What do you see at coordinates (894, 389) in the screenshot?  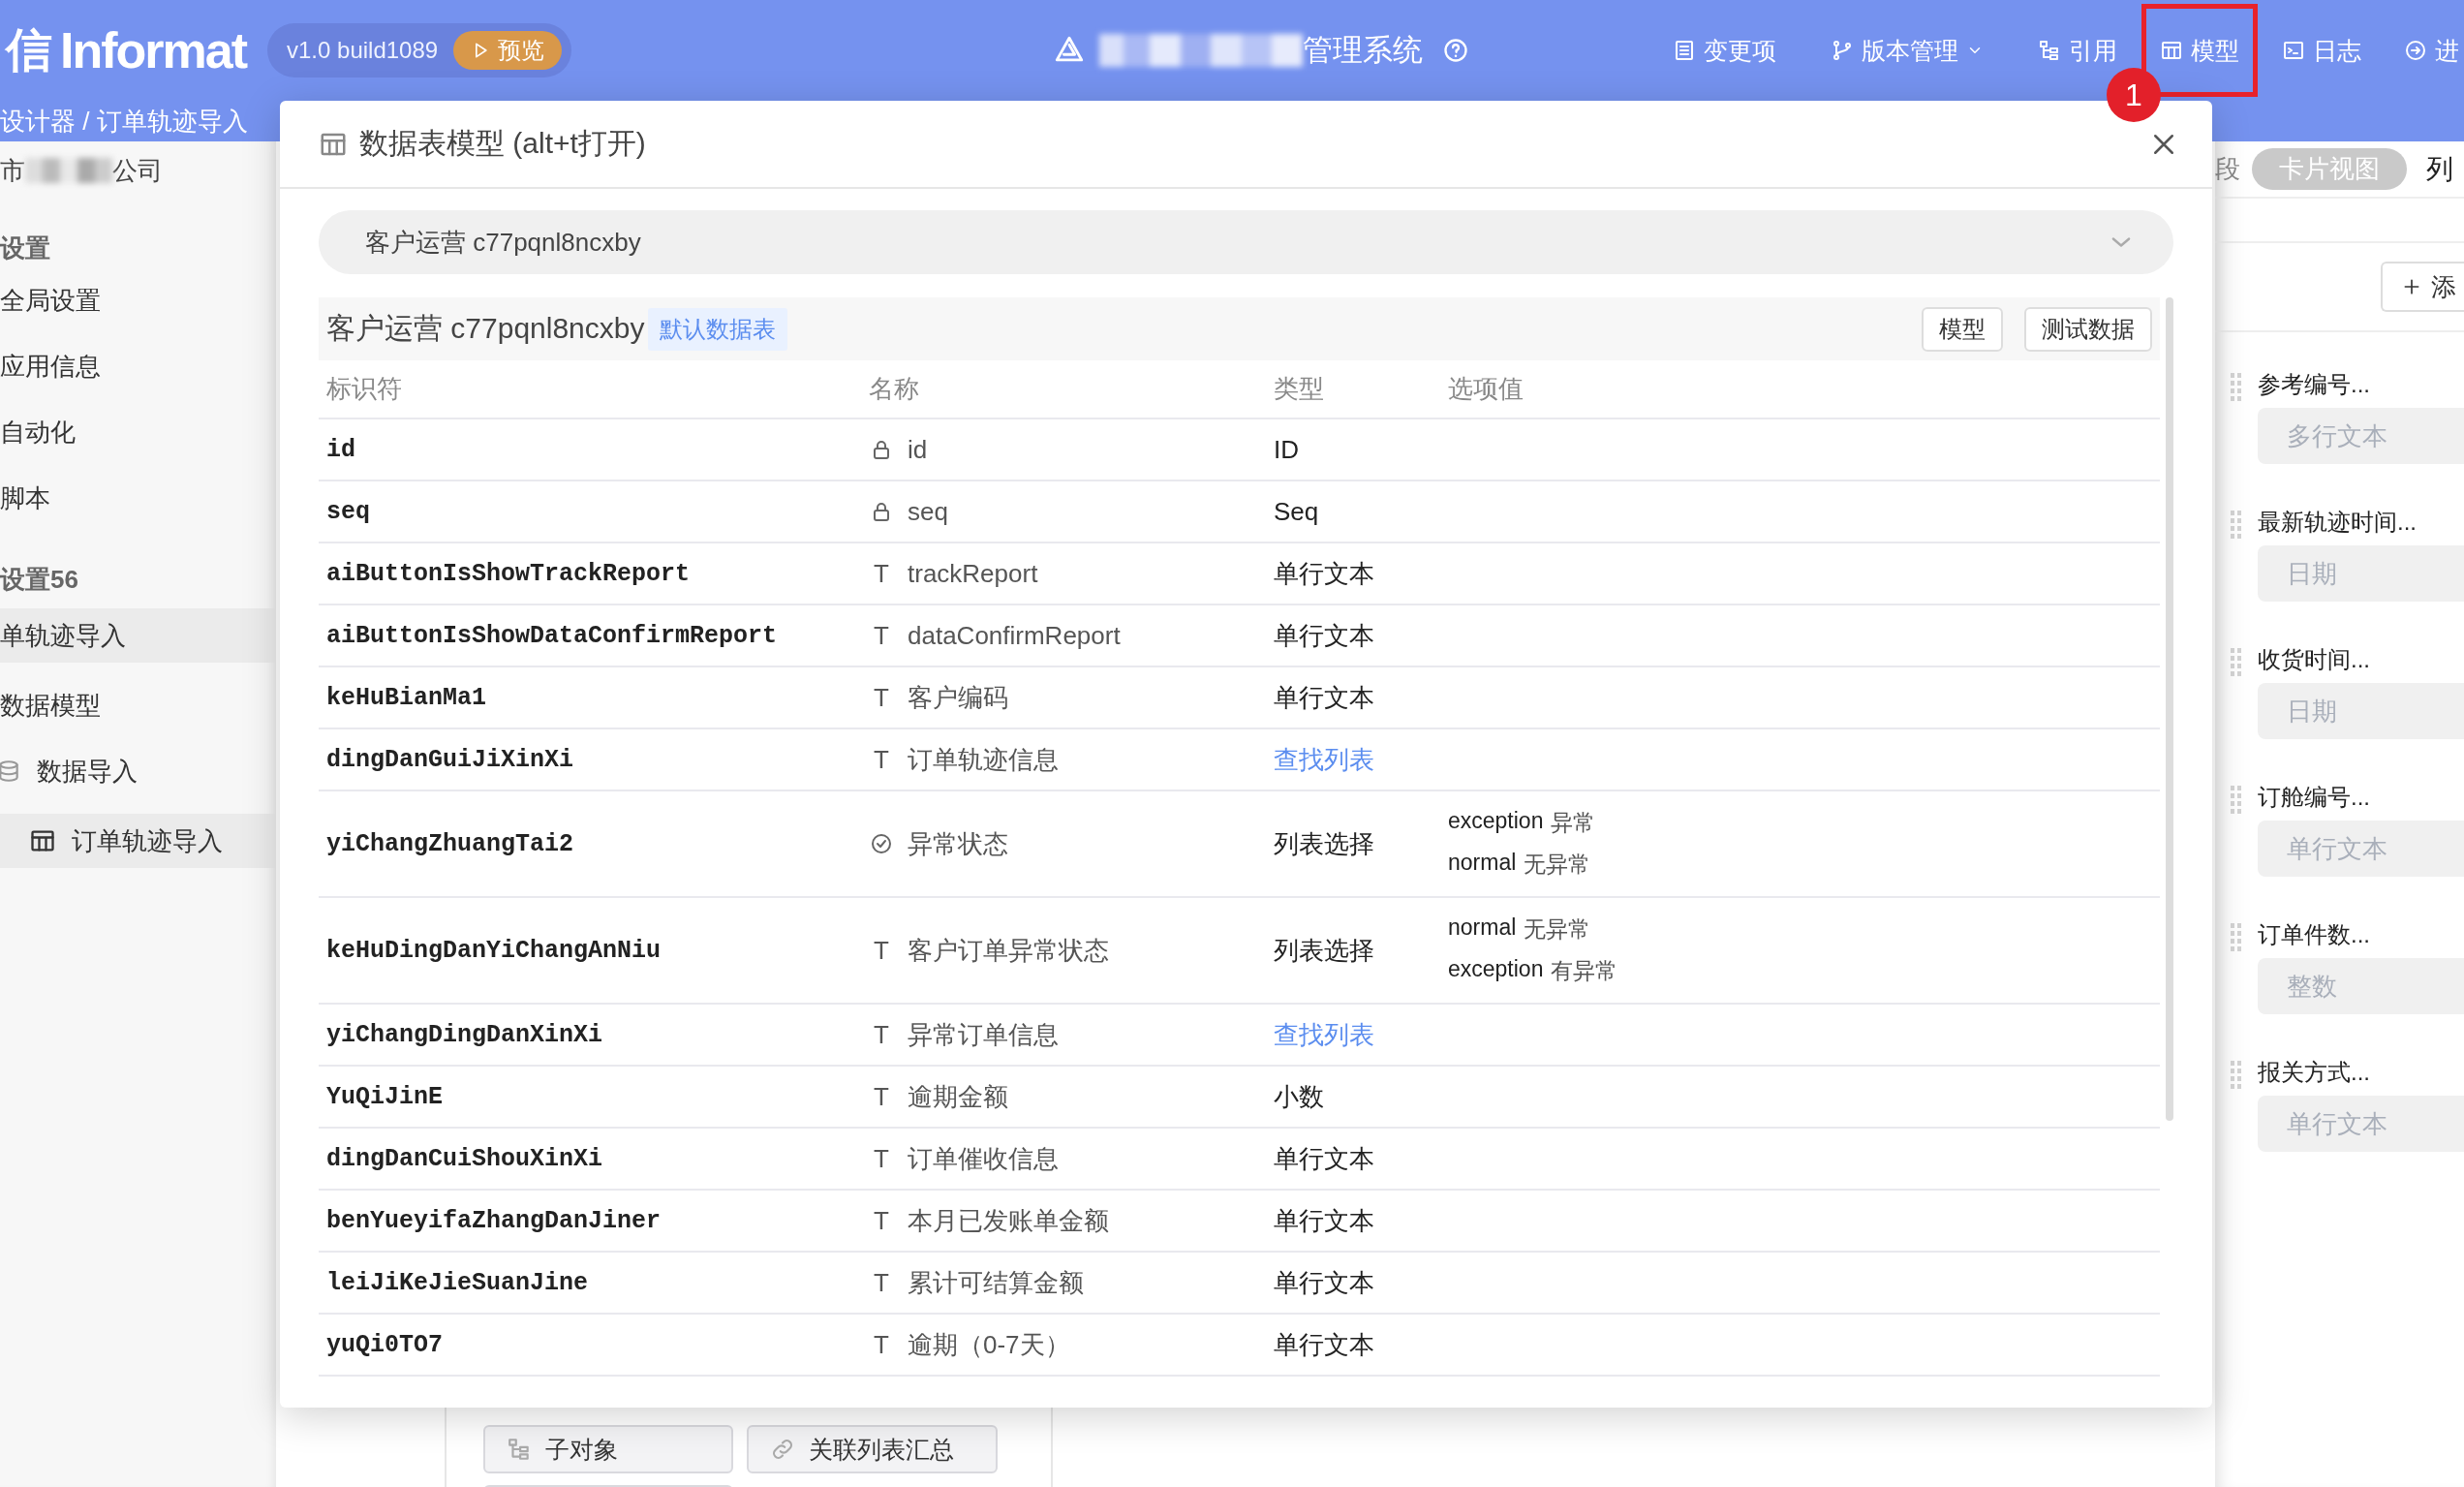 I see `column-header: 名称` at bounding box center [894, 389].